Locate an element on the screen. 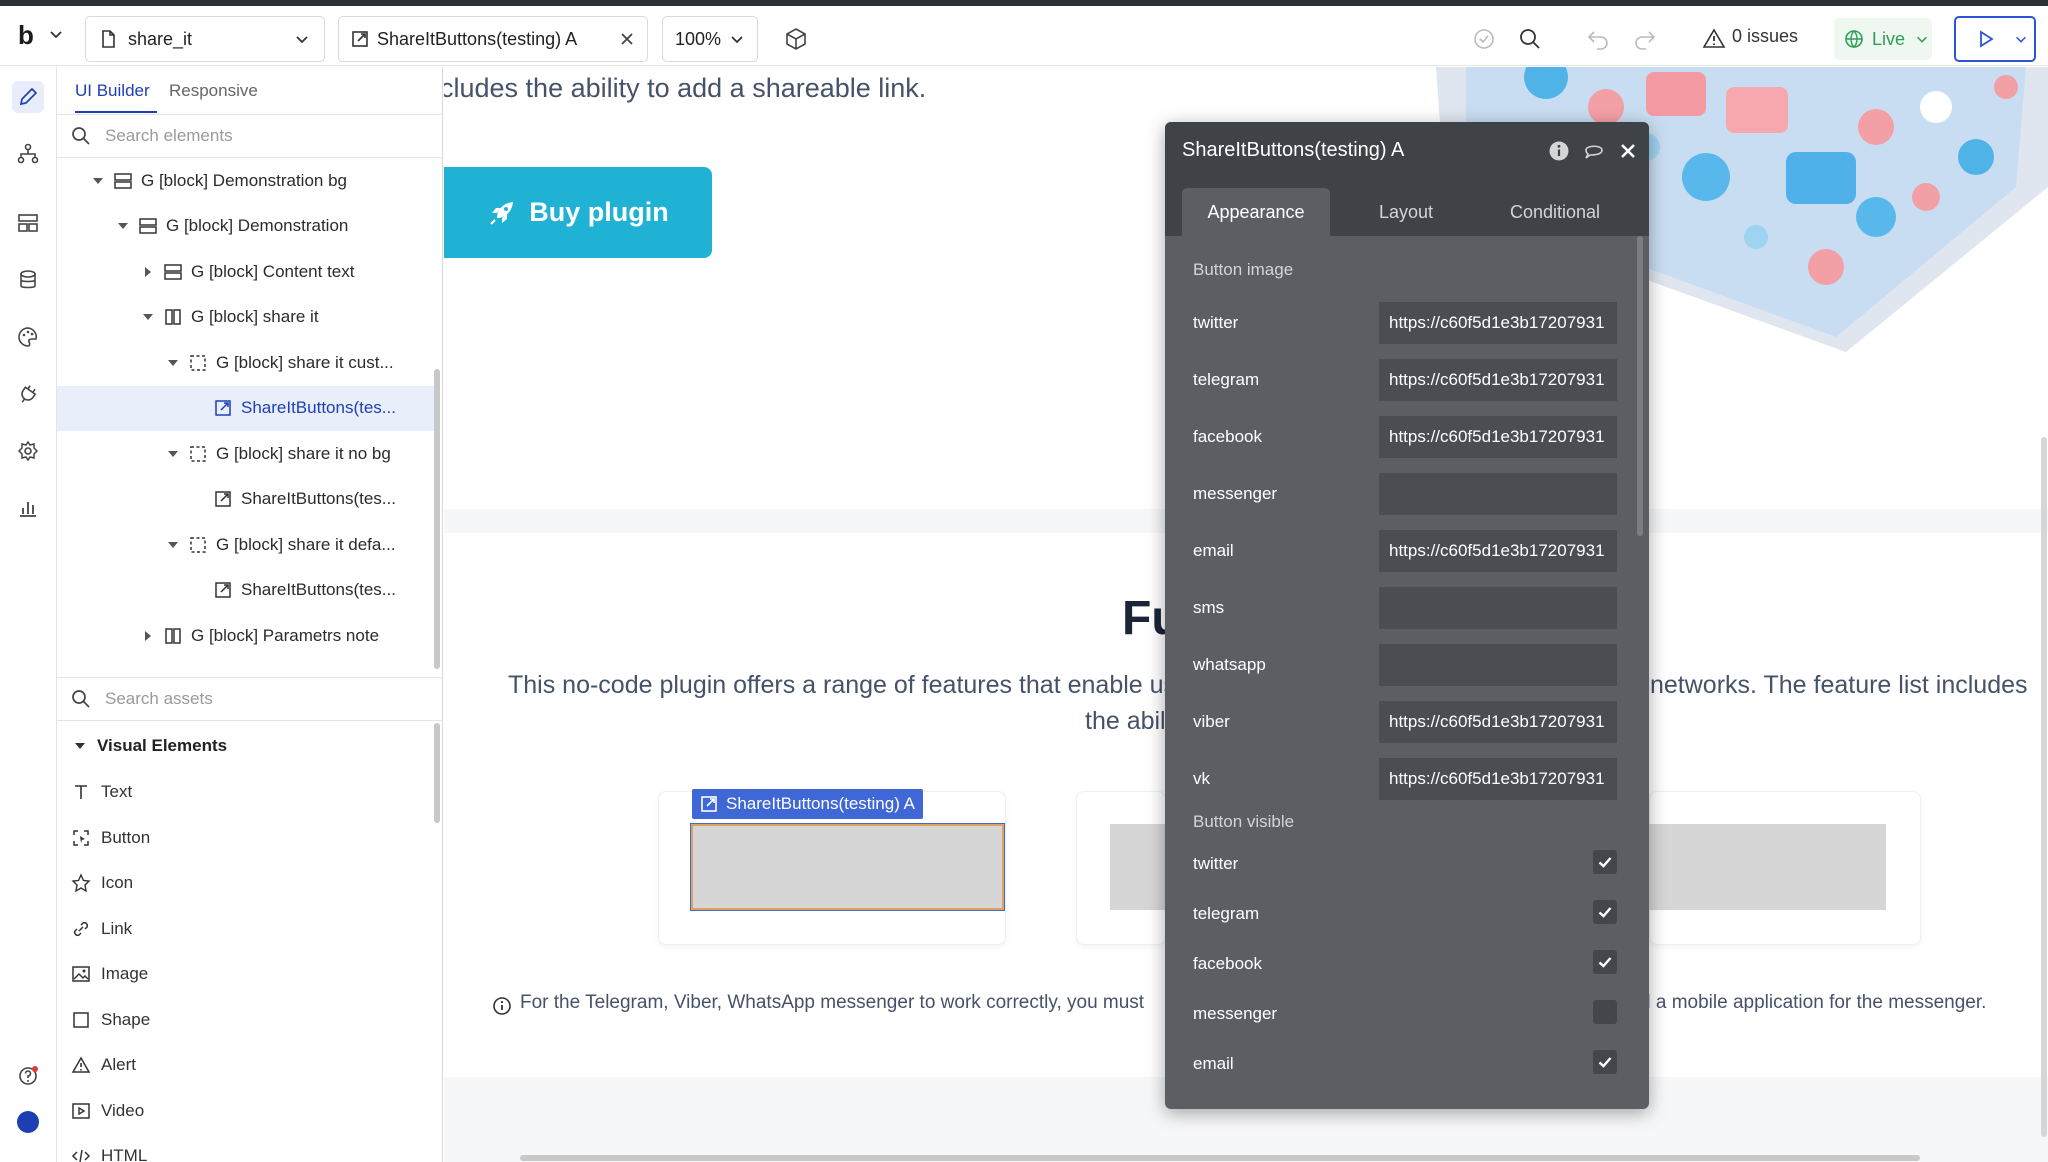 The height and width of the screenshot is (1162, 2048). elements-tab is located at coordinates (28, 223).